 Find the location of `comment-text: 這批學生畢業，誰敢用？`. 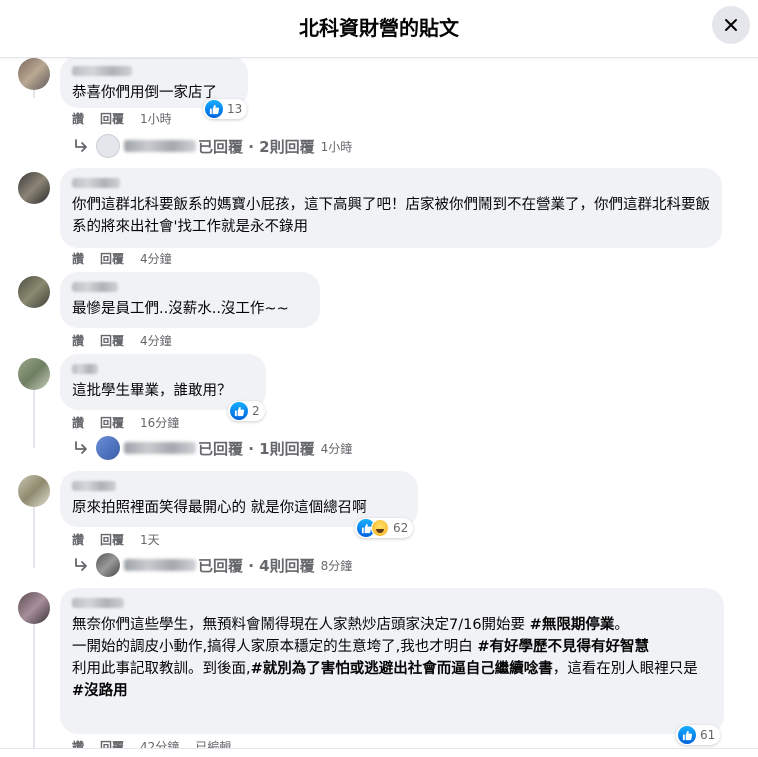

comment-text: 這批學生畢業，誰敢用？ is located at coordinates (152, 391).